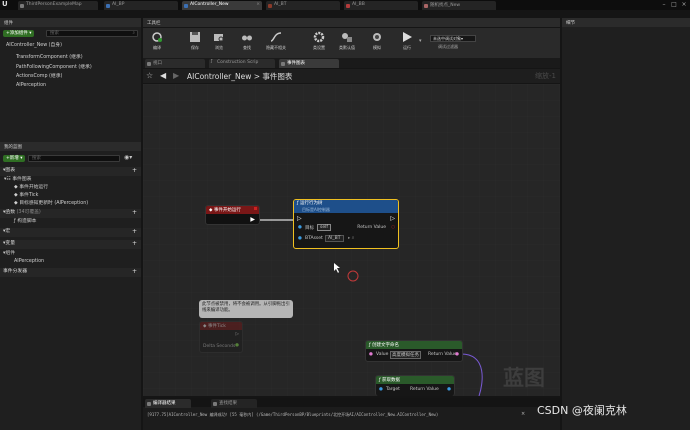 The height and width of the screenshot is (430, 690). Describe the element at coordinates (141, 5) in the screenshot. I see `doc-tab-ai-bp: AI_BP` at that location.